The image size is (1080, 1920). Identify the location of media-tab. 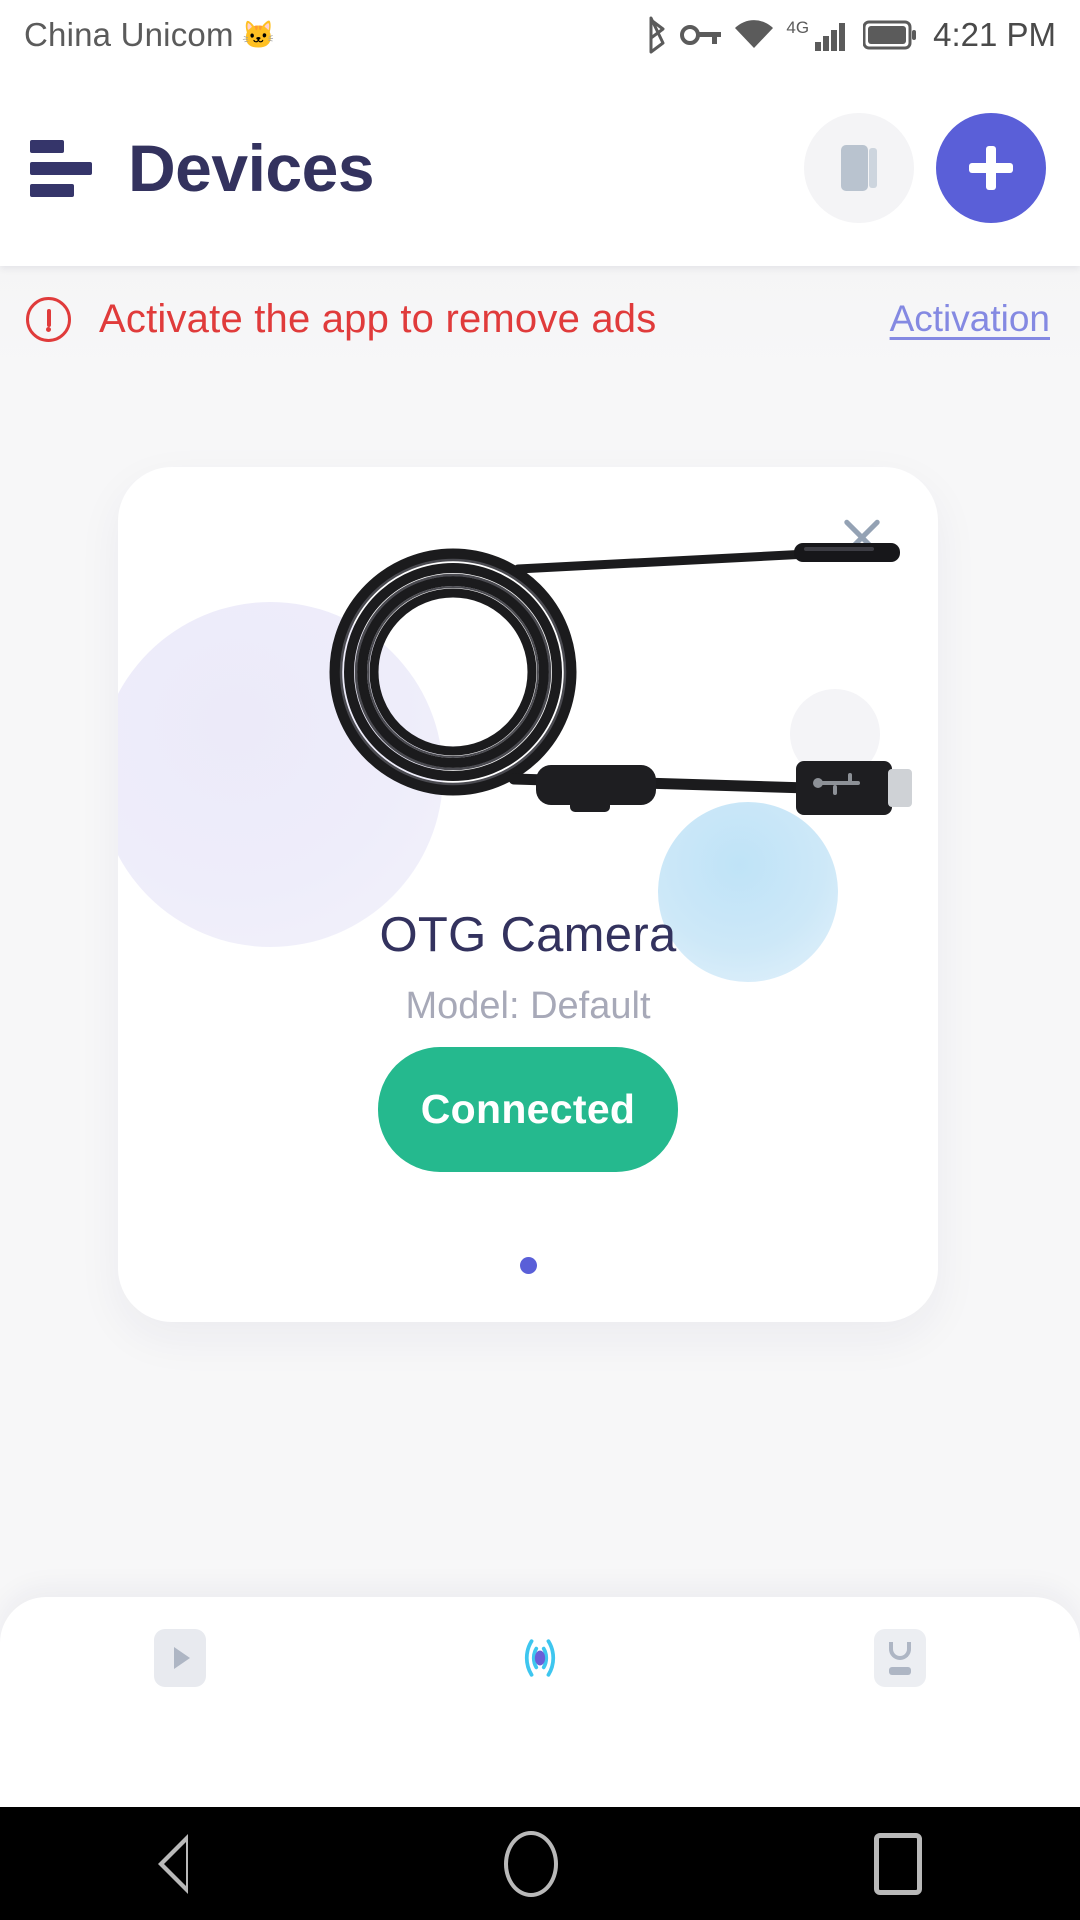
(180, 1658).